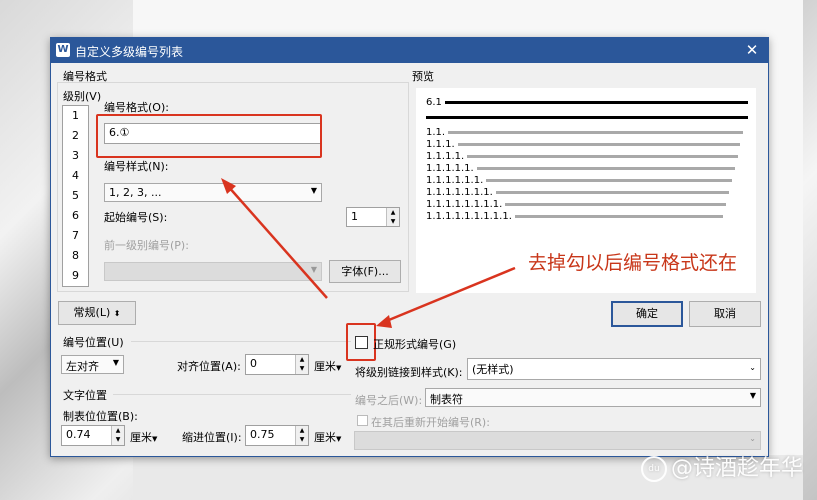 This screenshot has width=817, height=500. What do you see at coordinates (593, 397) in the screenshot?
I see `follow-number-select: 制表符 ▼` at bounding box center [593, 397].